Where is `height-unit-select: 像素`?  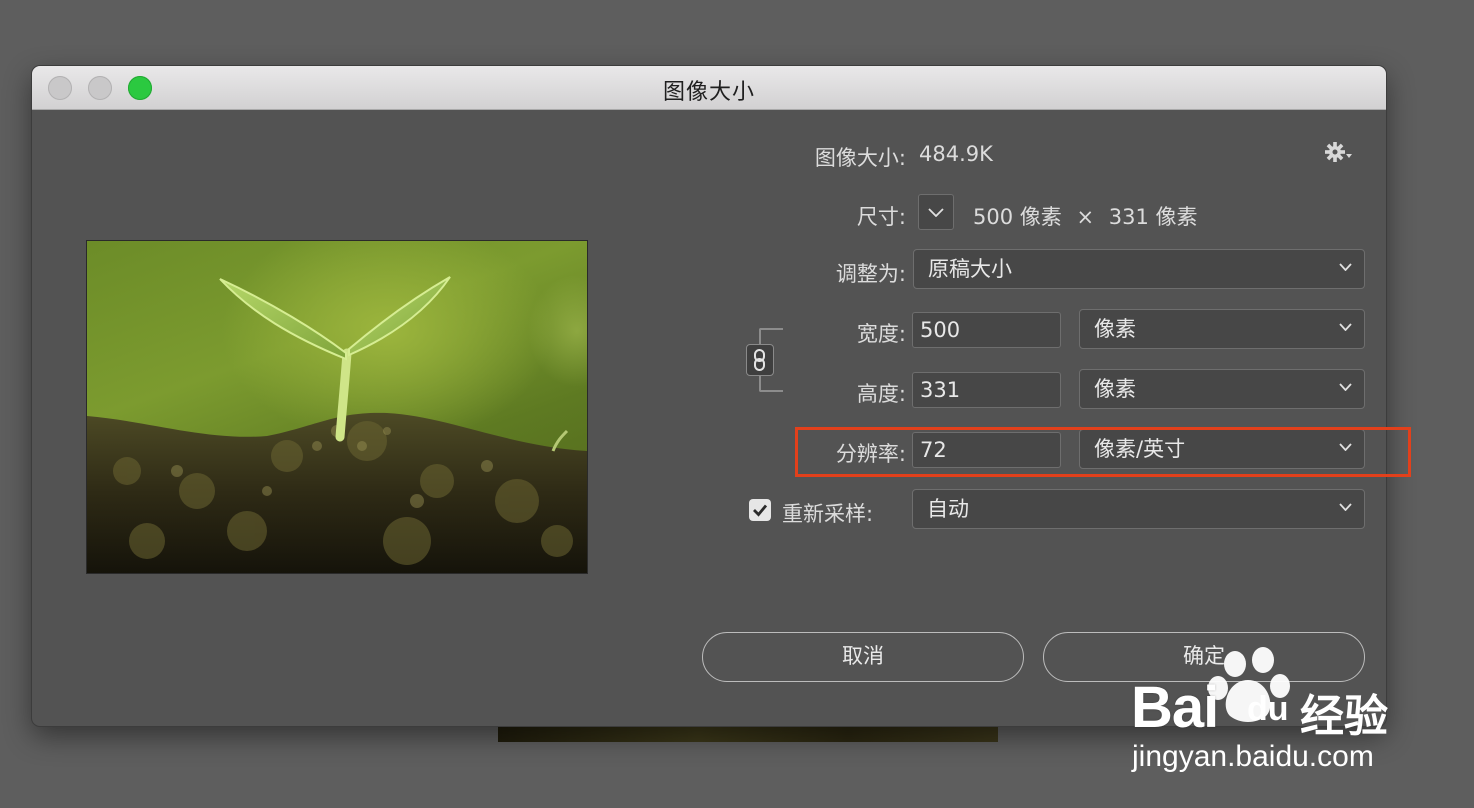 height-unit-select: 像素 is located at coordinates (1222, 389).